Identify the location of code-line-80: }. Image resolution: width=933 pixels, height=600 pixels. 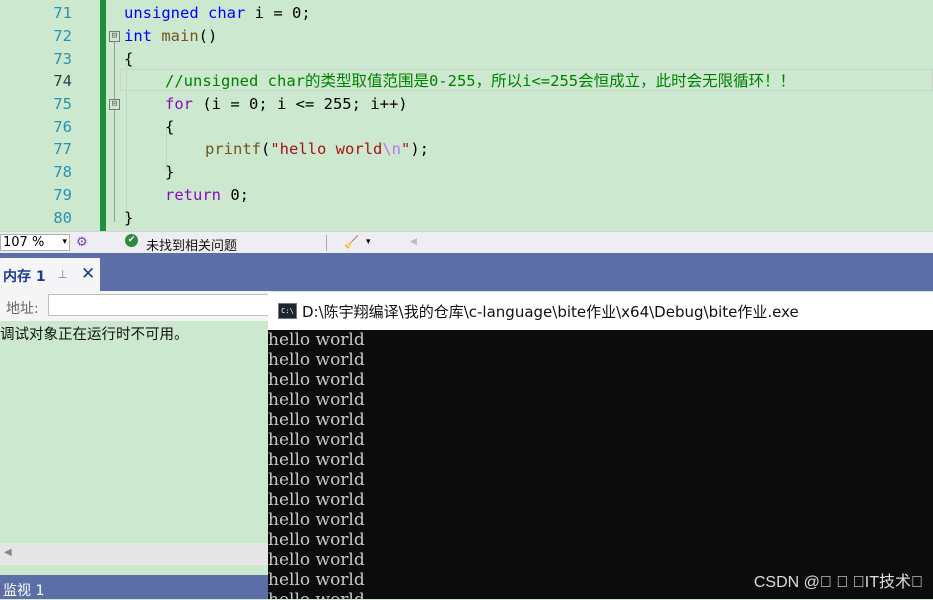
(129, 218).